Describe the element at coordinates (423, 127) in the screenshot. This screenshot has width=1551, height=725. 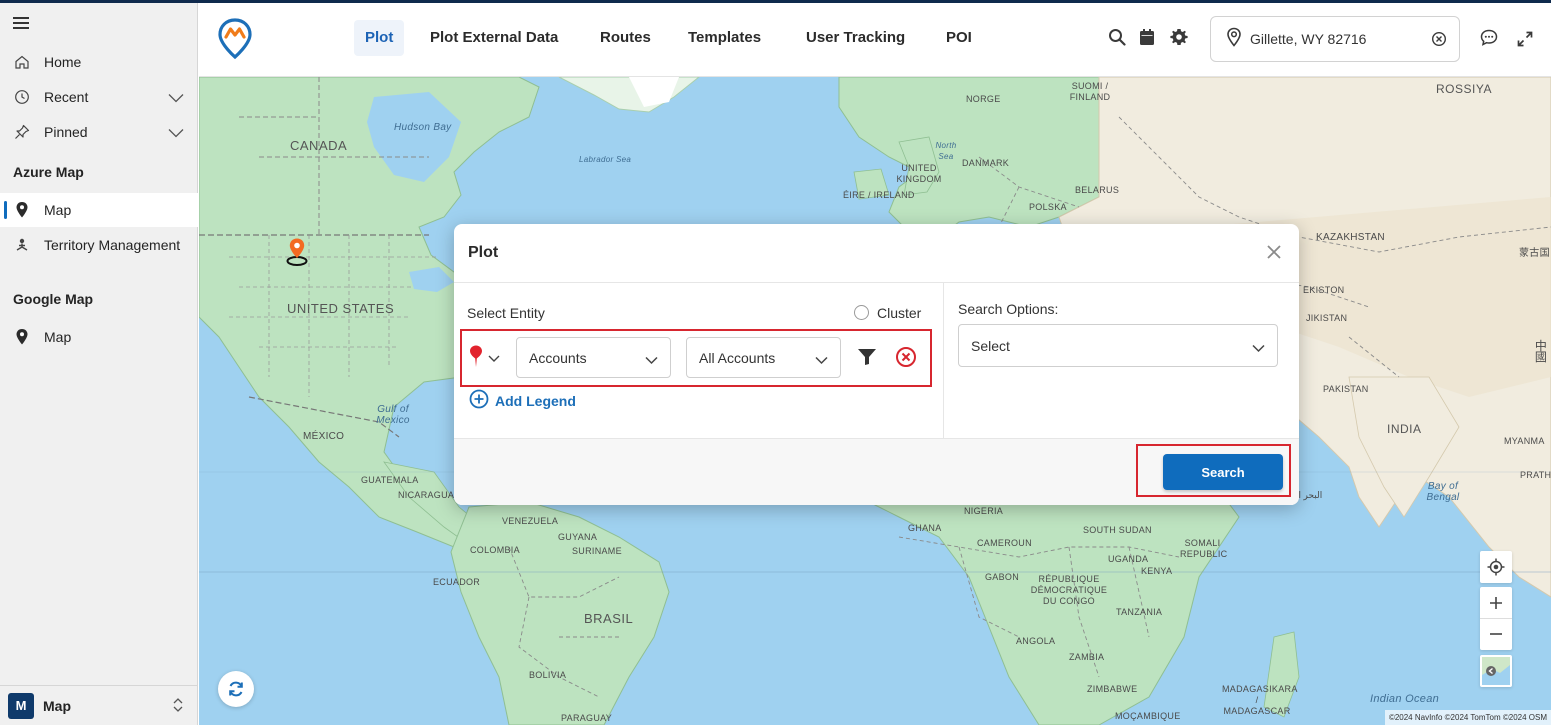
I see `map-label-hudson-bay: Hudson Bay` at that location.